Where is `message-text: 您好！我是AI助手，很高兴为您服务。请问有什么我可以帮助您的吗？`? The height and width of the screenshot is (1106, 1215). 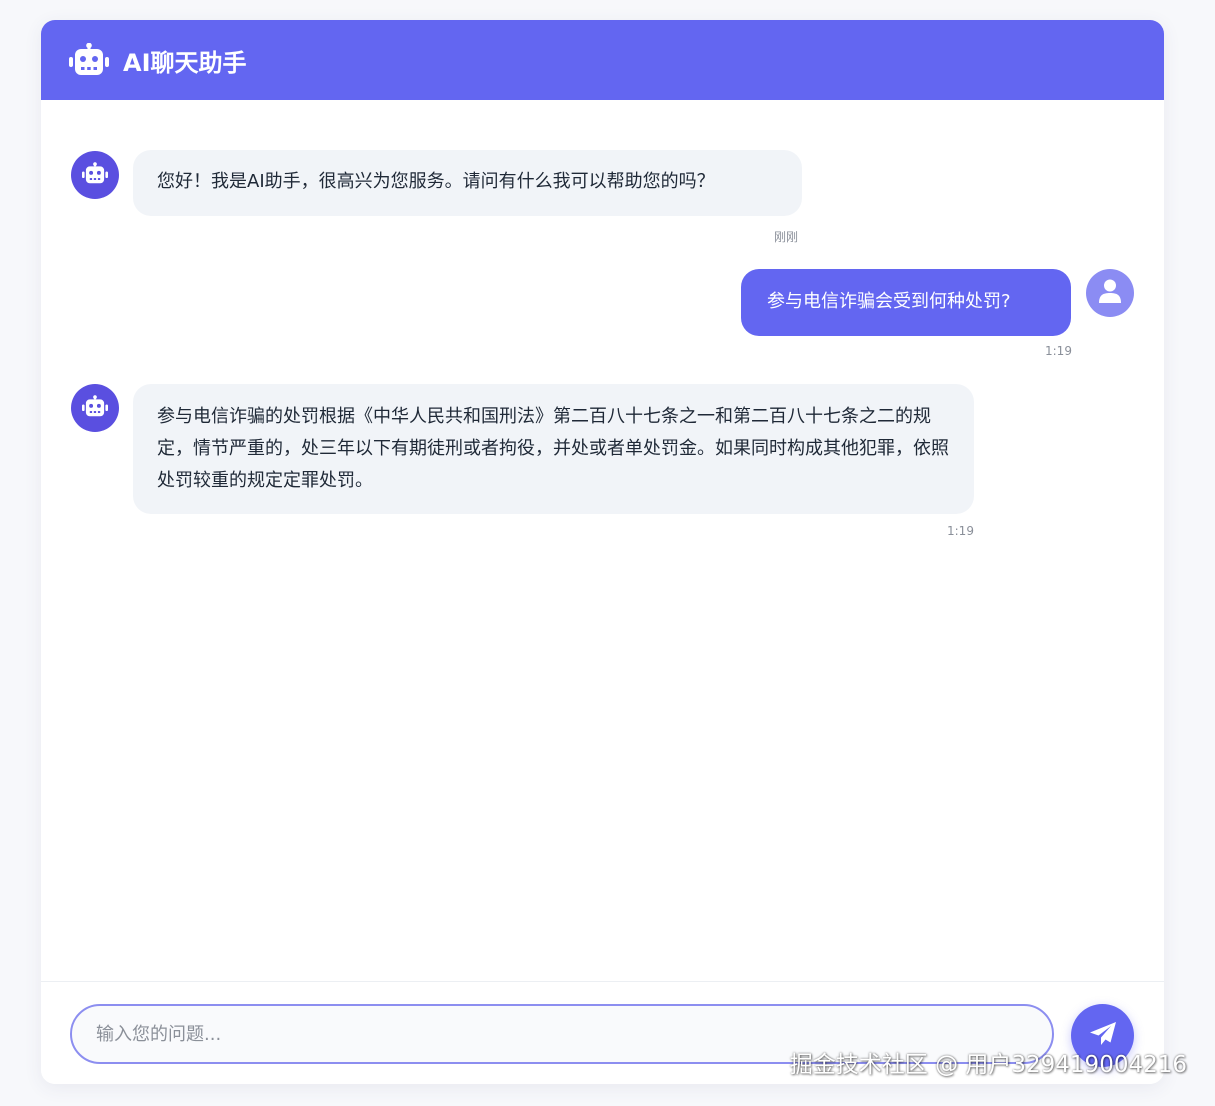
message-text: 您好！我是AI助手，很高兴为您服务。请问有什么我可以帮助您的吗？ is located at coordinates (436, 181).